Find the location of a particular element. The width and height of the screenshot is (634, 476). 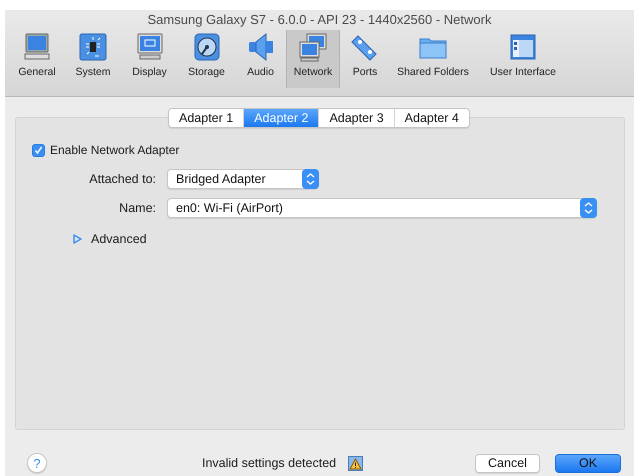

ok-button: OK is located at coordinates (588, 463).